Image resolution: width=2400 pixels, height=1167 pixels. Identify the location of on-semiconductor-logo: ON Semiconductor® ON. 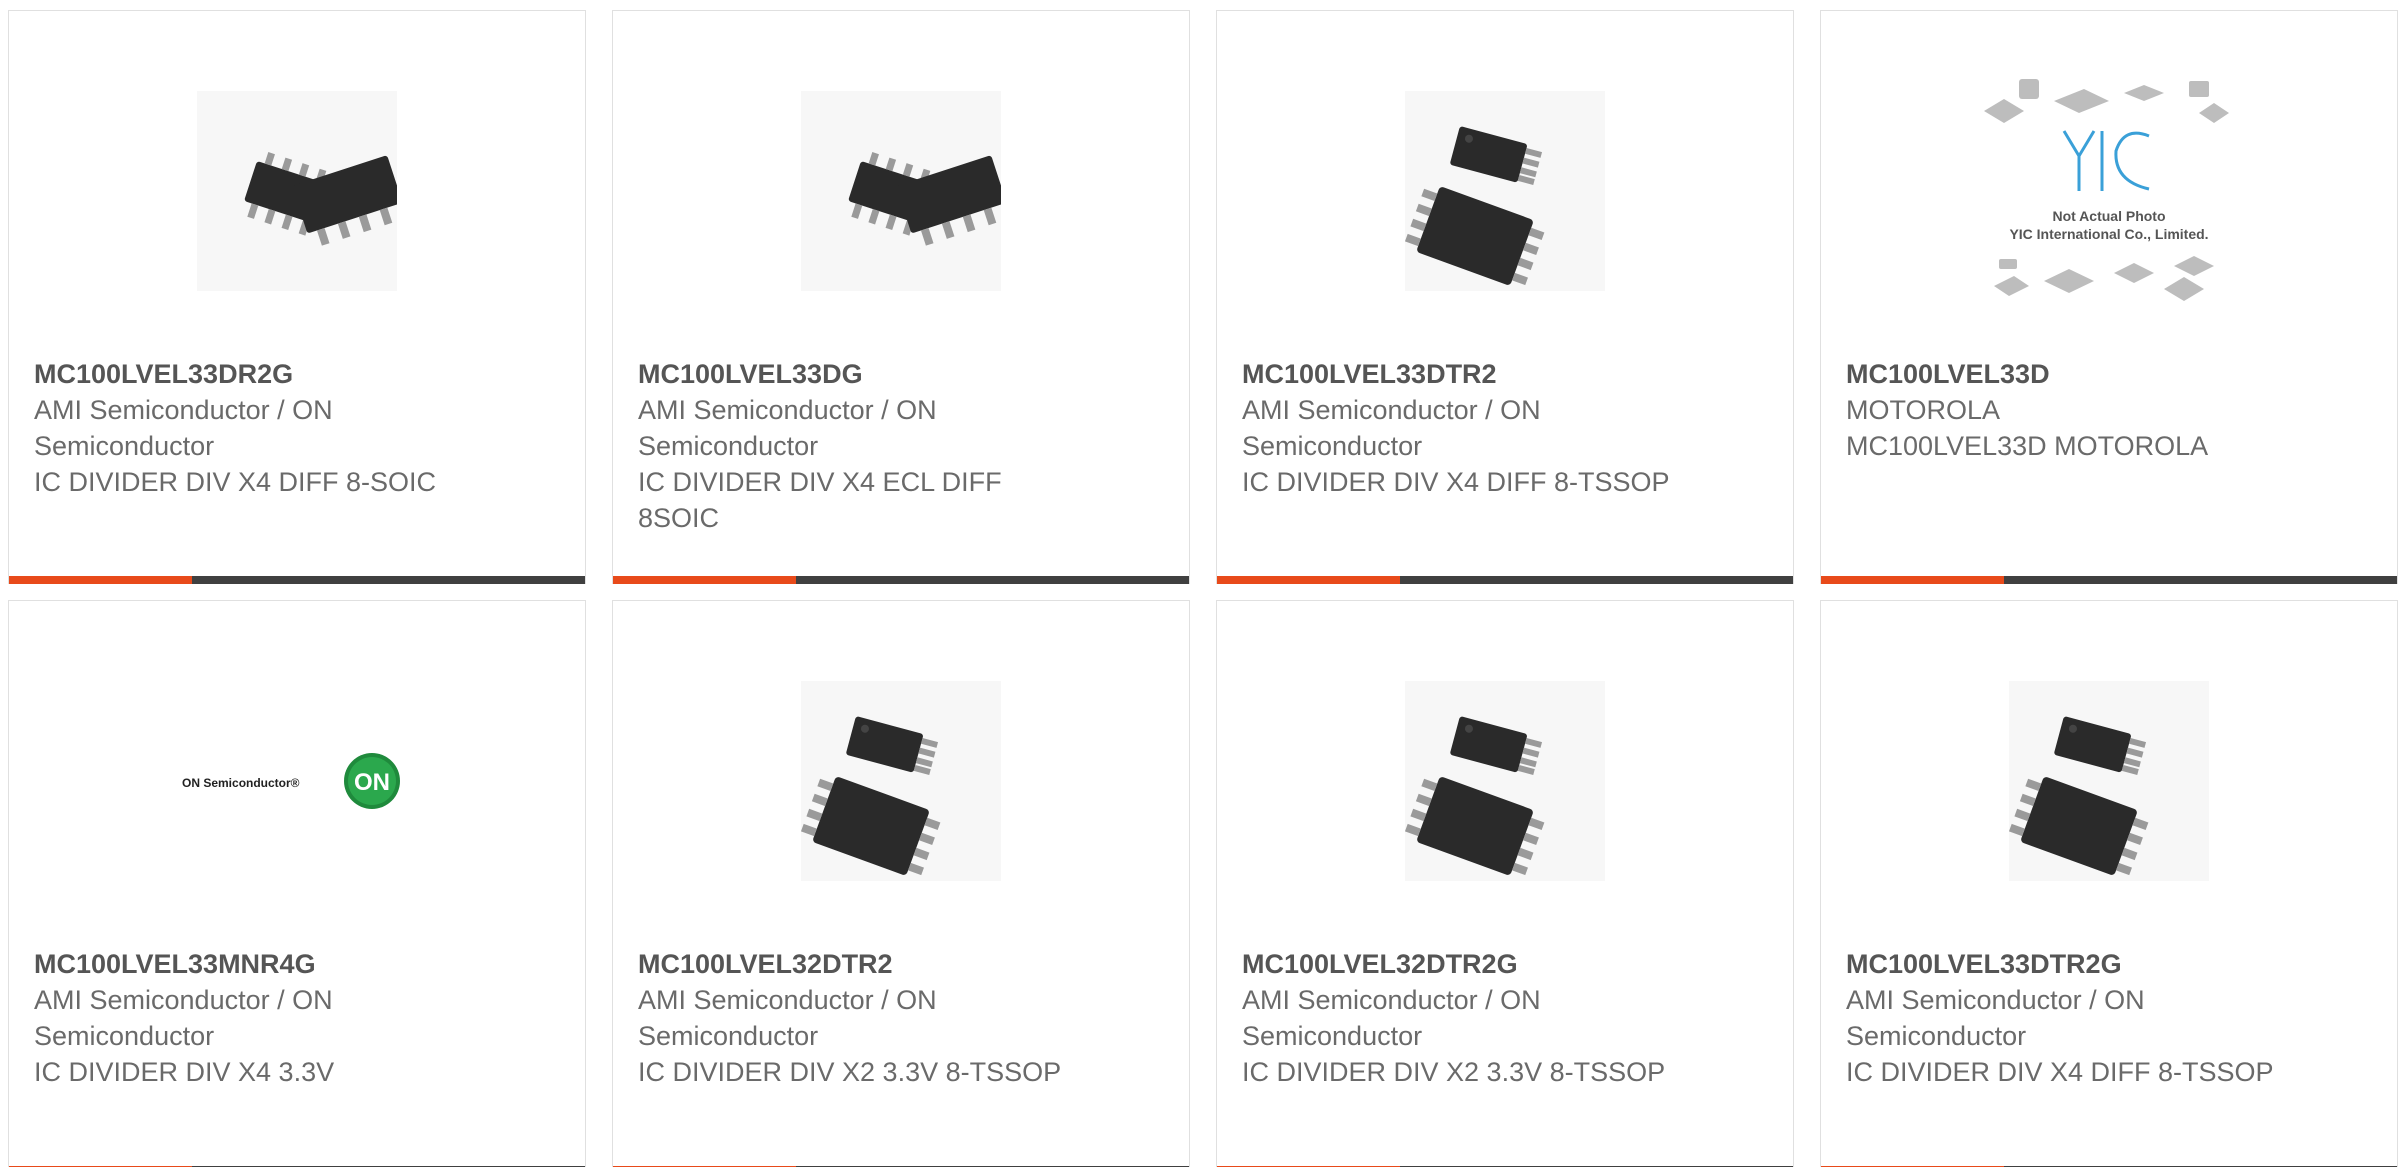
(291, 781).